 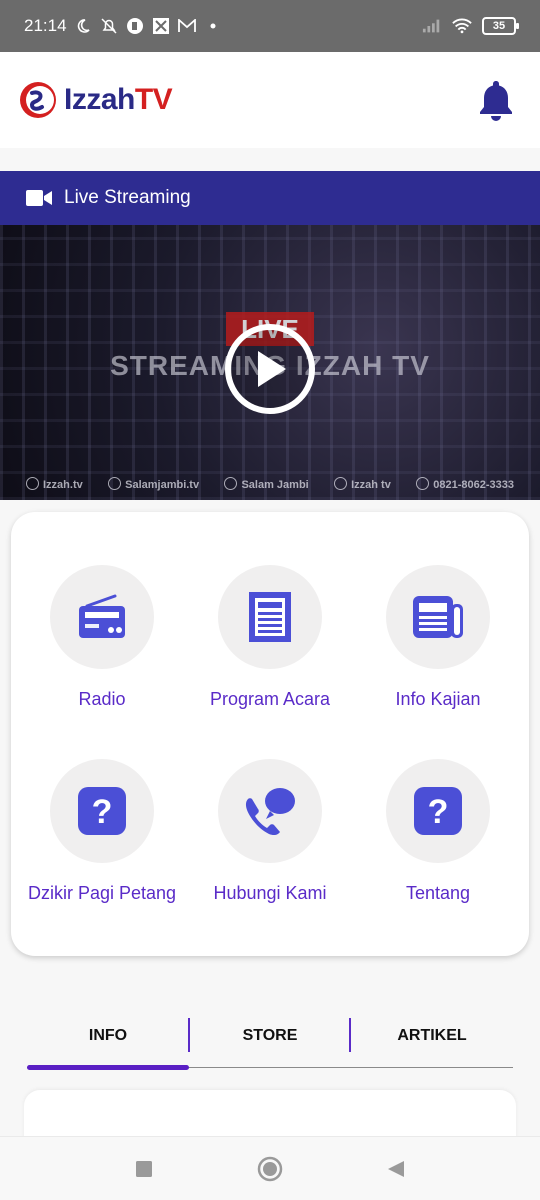 I want to click on back-button, so click(x=396, y=1169).